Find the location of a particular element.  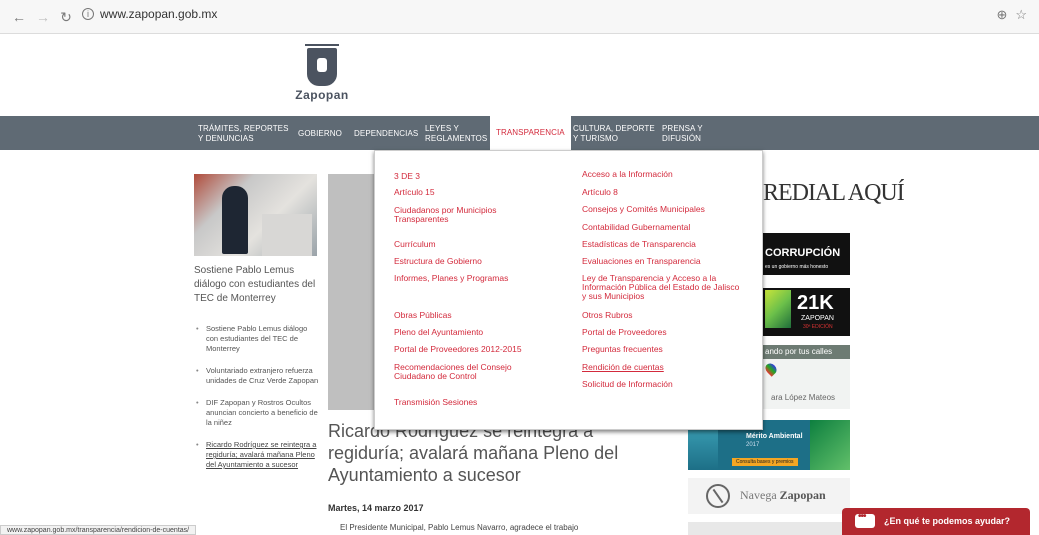

dropdown-link-transmision: Transmisión Sesiones is located at coordinates (435, 402).